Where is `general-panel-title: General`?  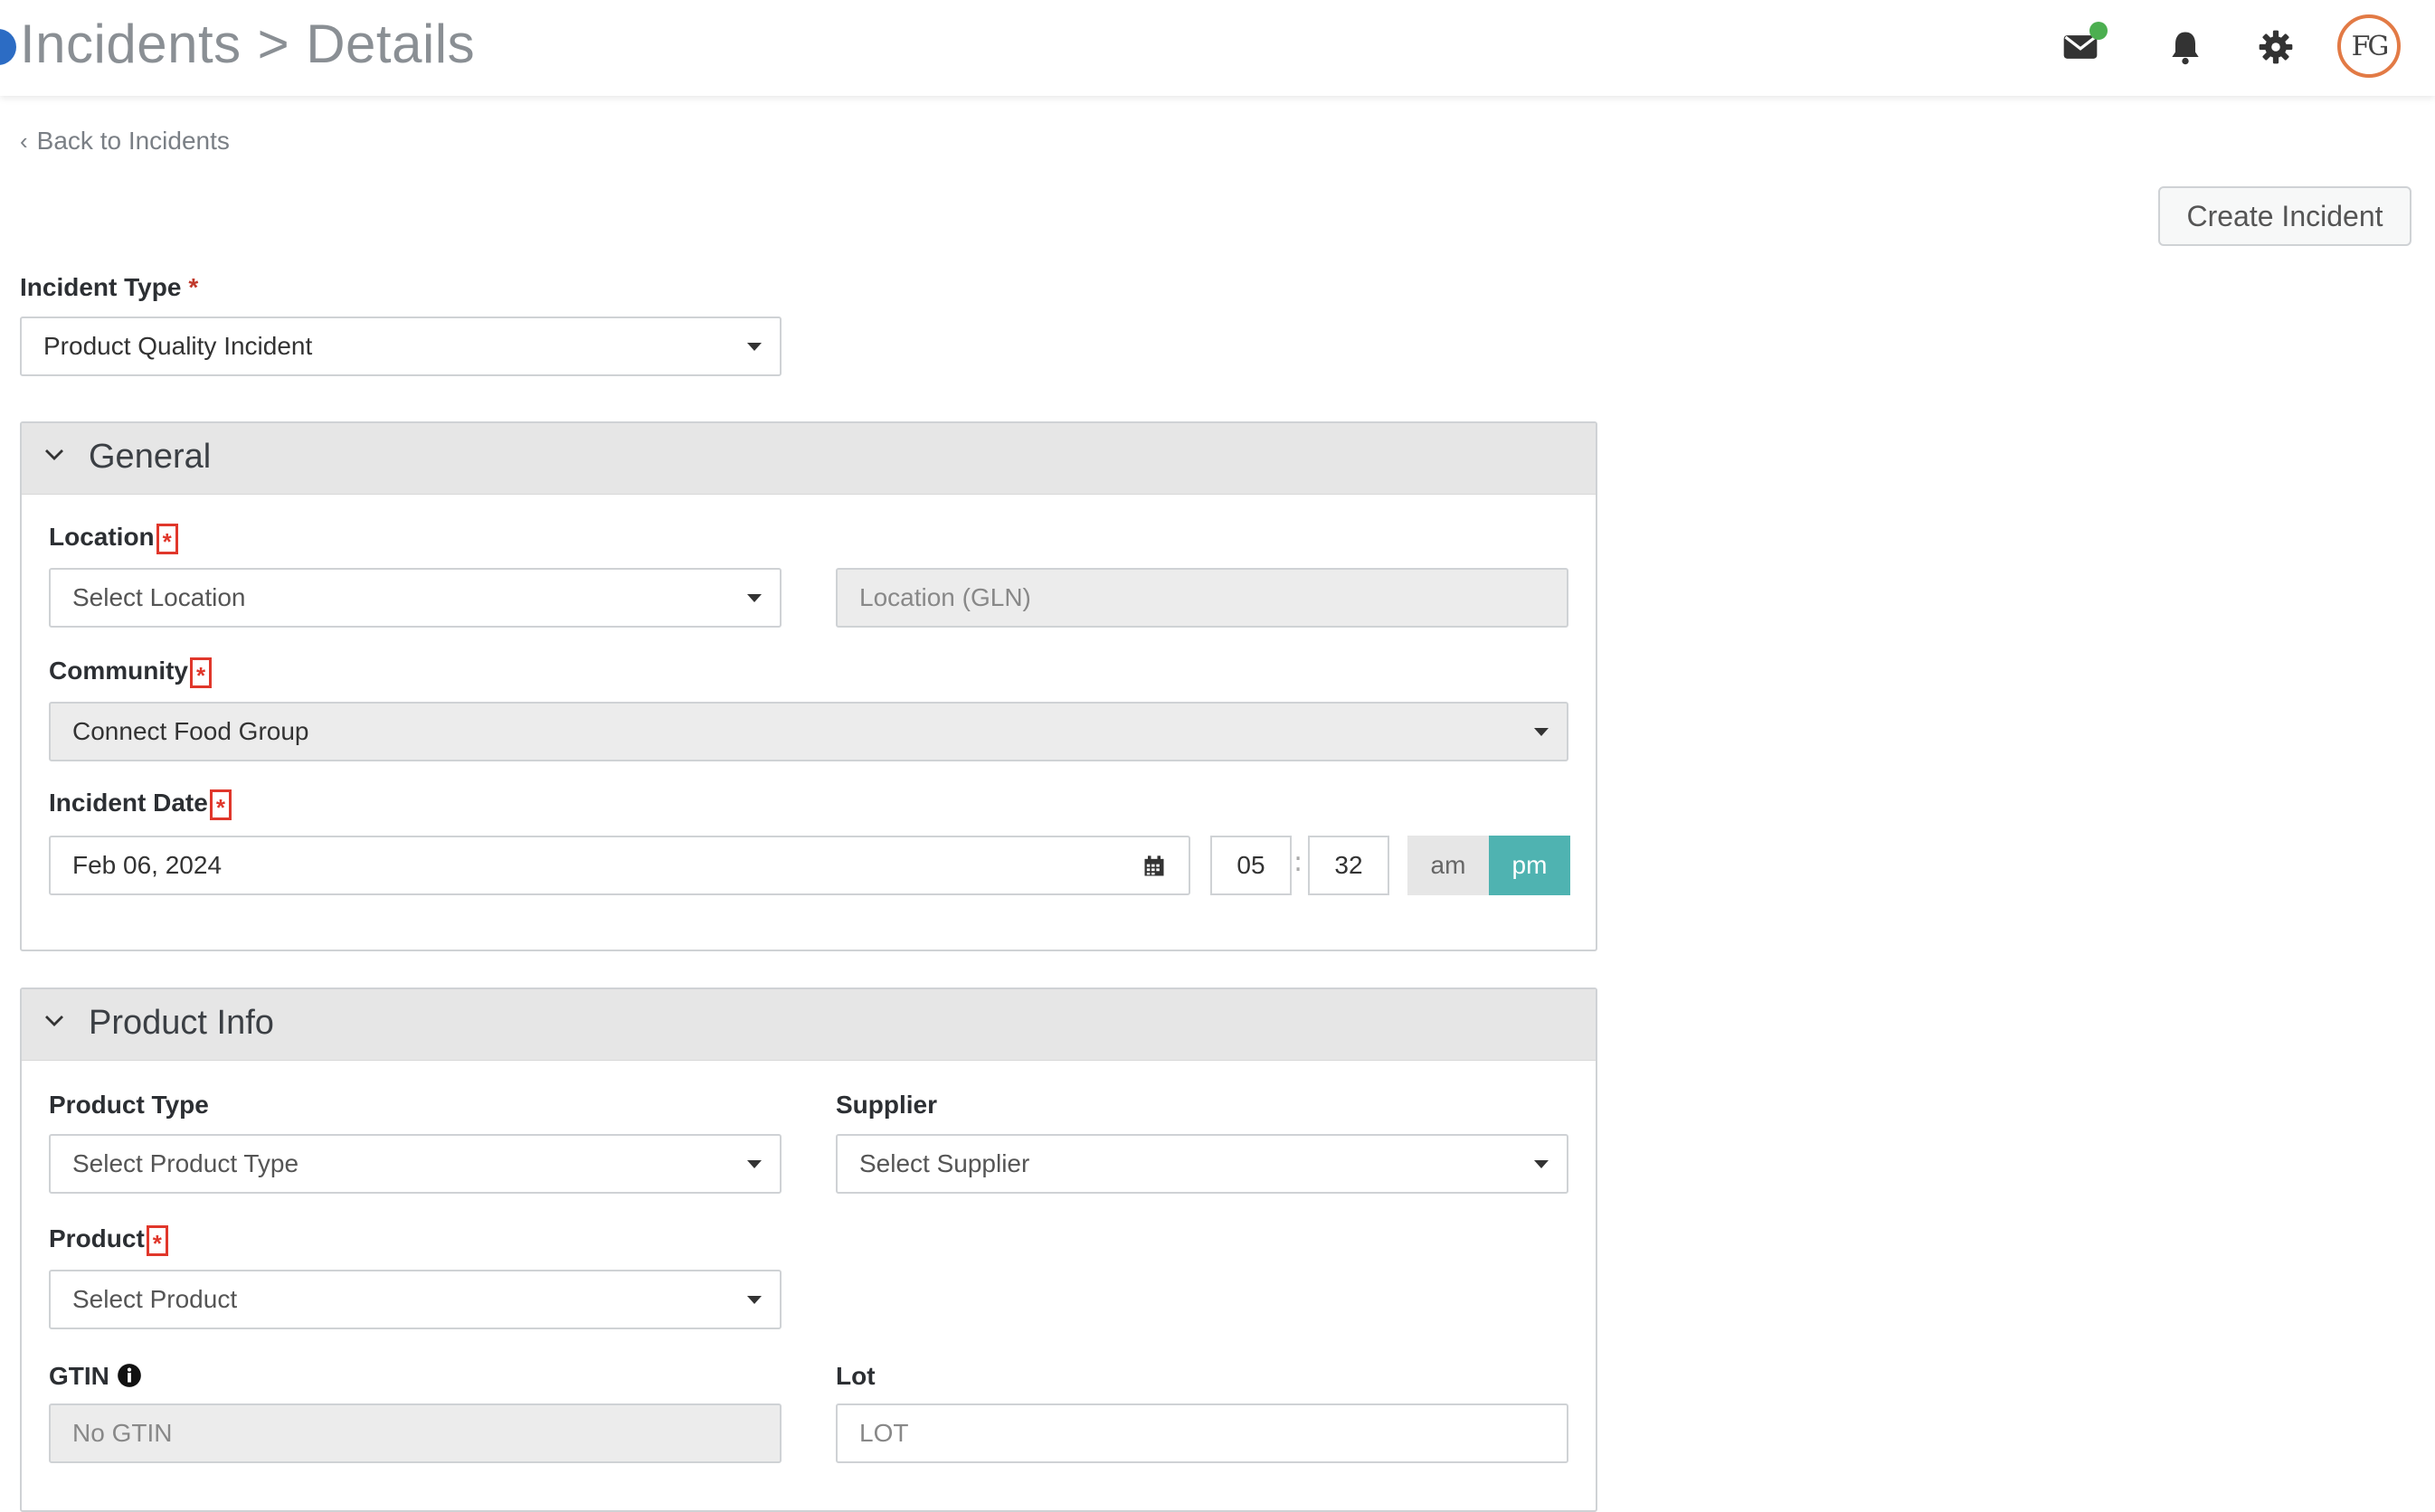 general-panel-title: General is located at coordinates (150, 457).